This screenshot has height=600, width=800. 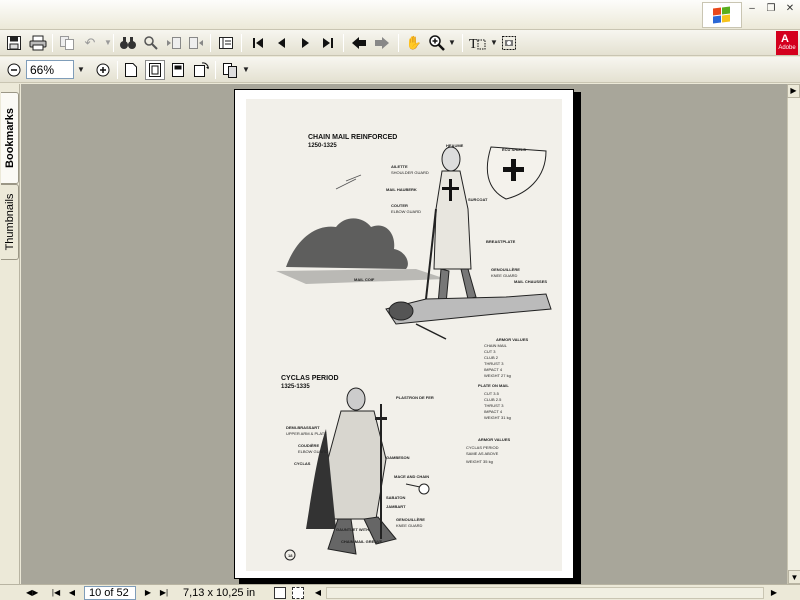 What do you see at coordinates (364, 279) in the screenshot?
I see `label-mail-coif: MAIL COIF` at bounding box center [364, 279].